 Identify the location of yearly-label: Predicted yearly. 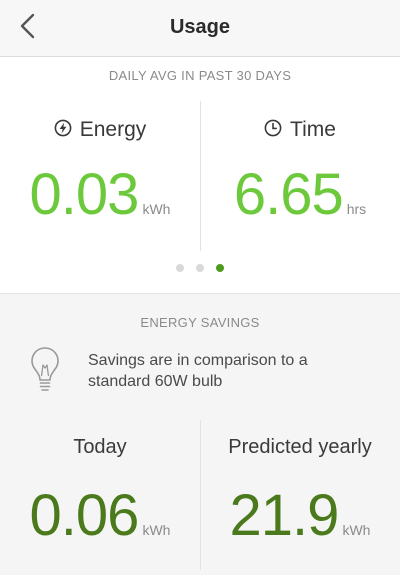
(300, 447).